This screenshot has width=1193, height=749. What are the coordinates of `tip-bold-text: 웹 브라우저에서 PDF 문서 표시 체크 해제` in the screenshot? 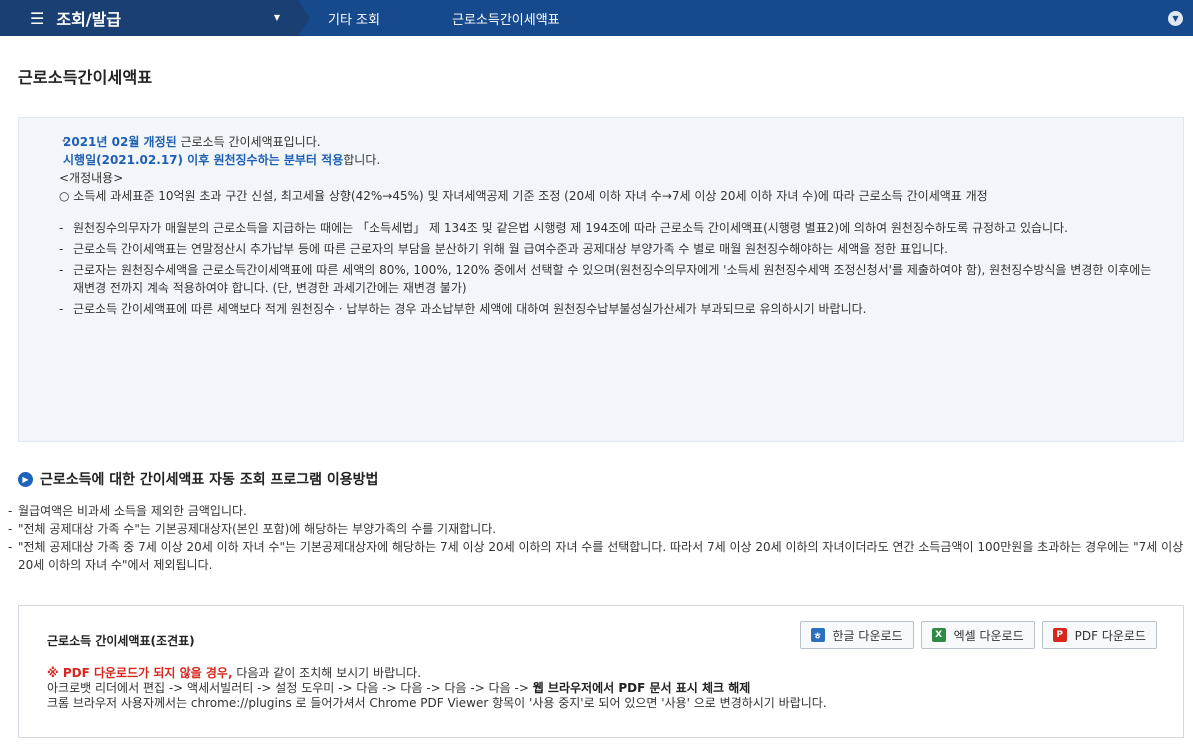 It's located at (641, 688).